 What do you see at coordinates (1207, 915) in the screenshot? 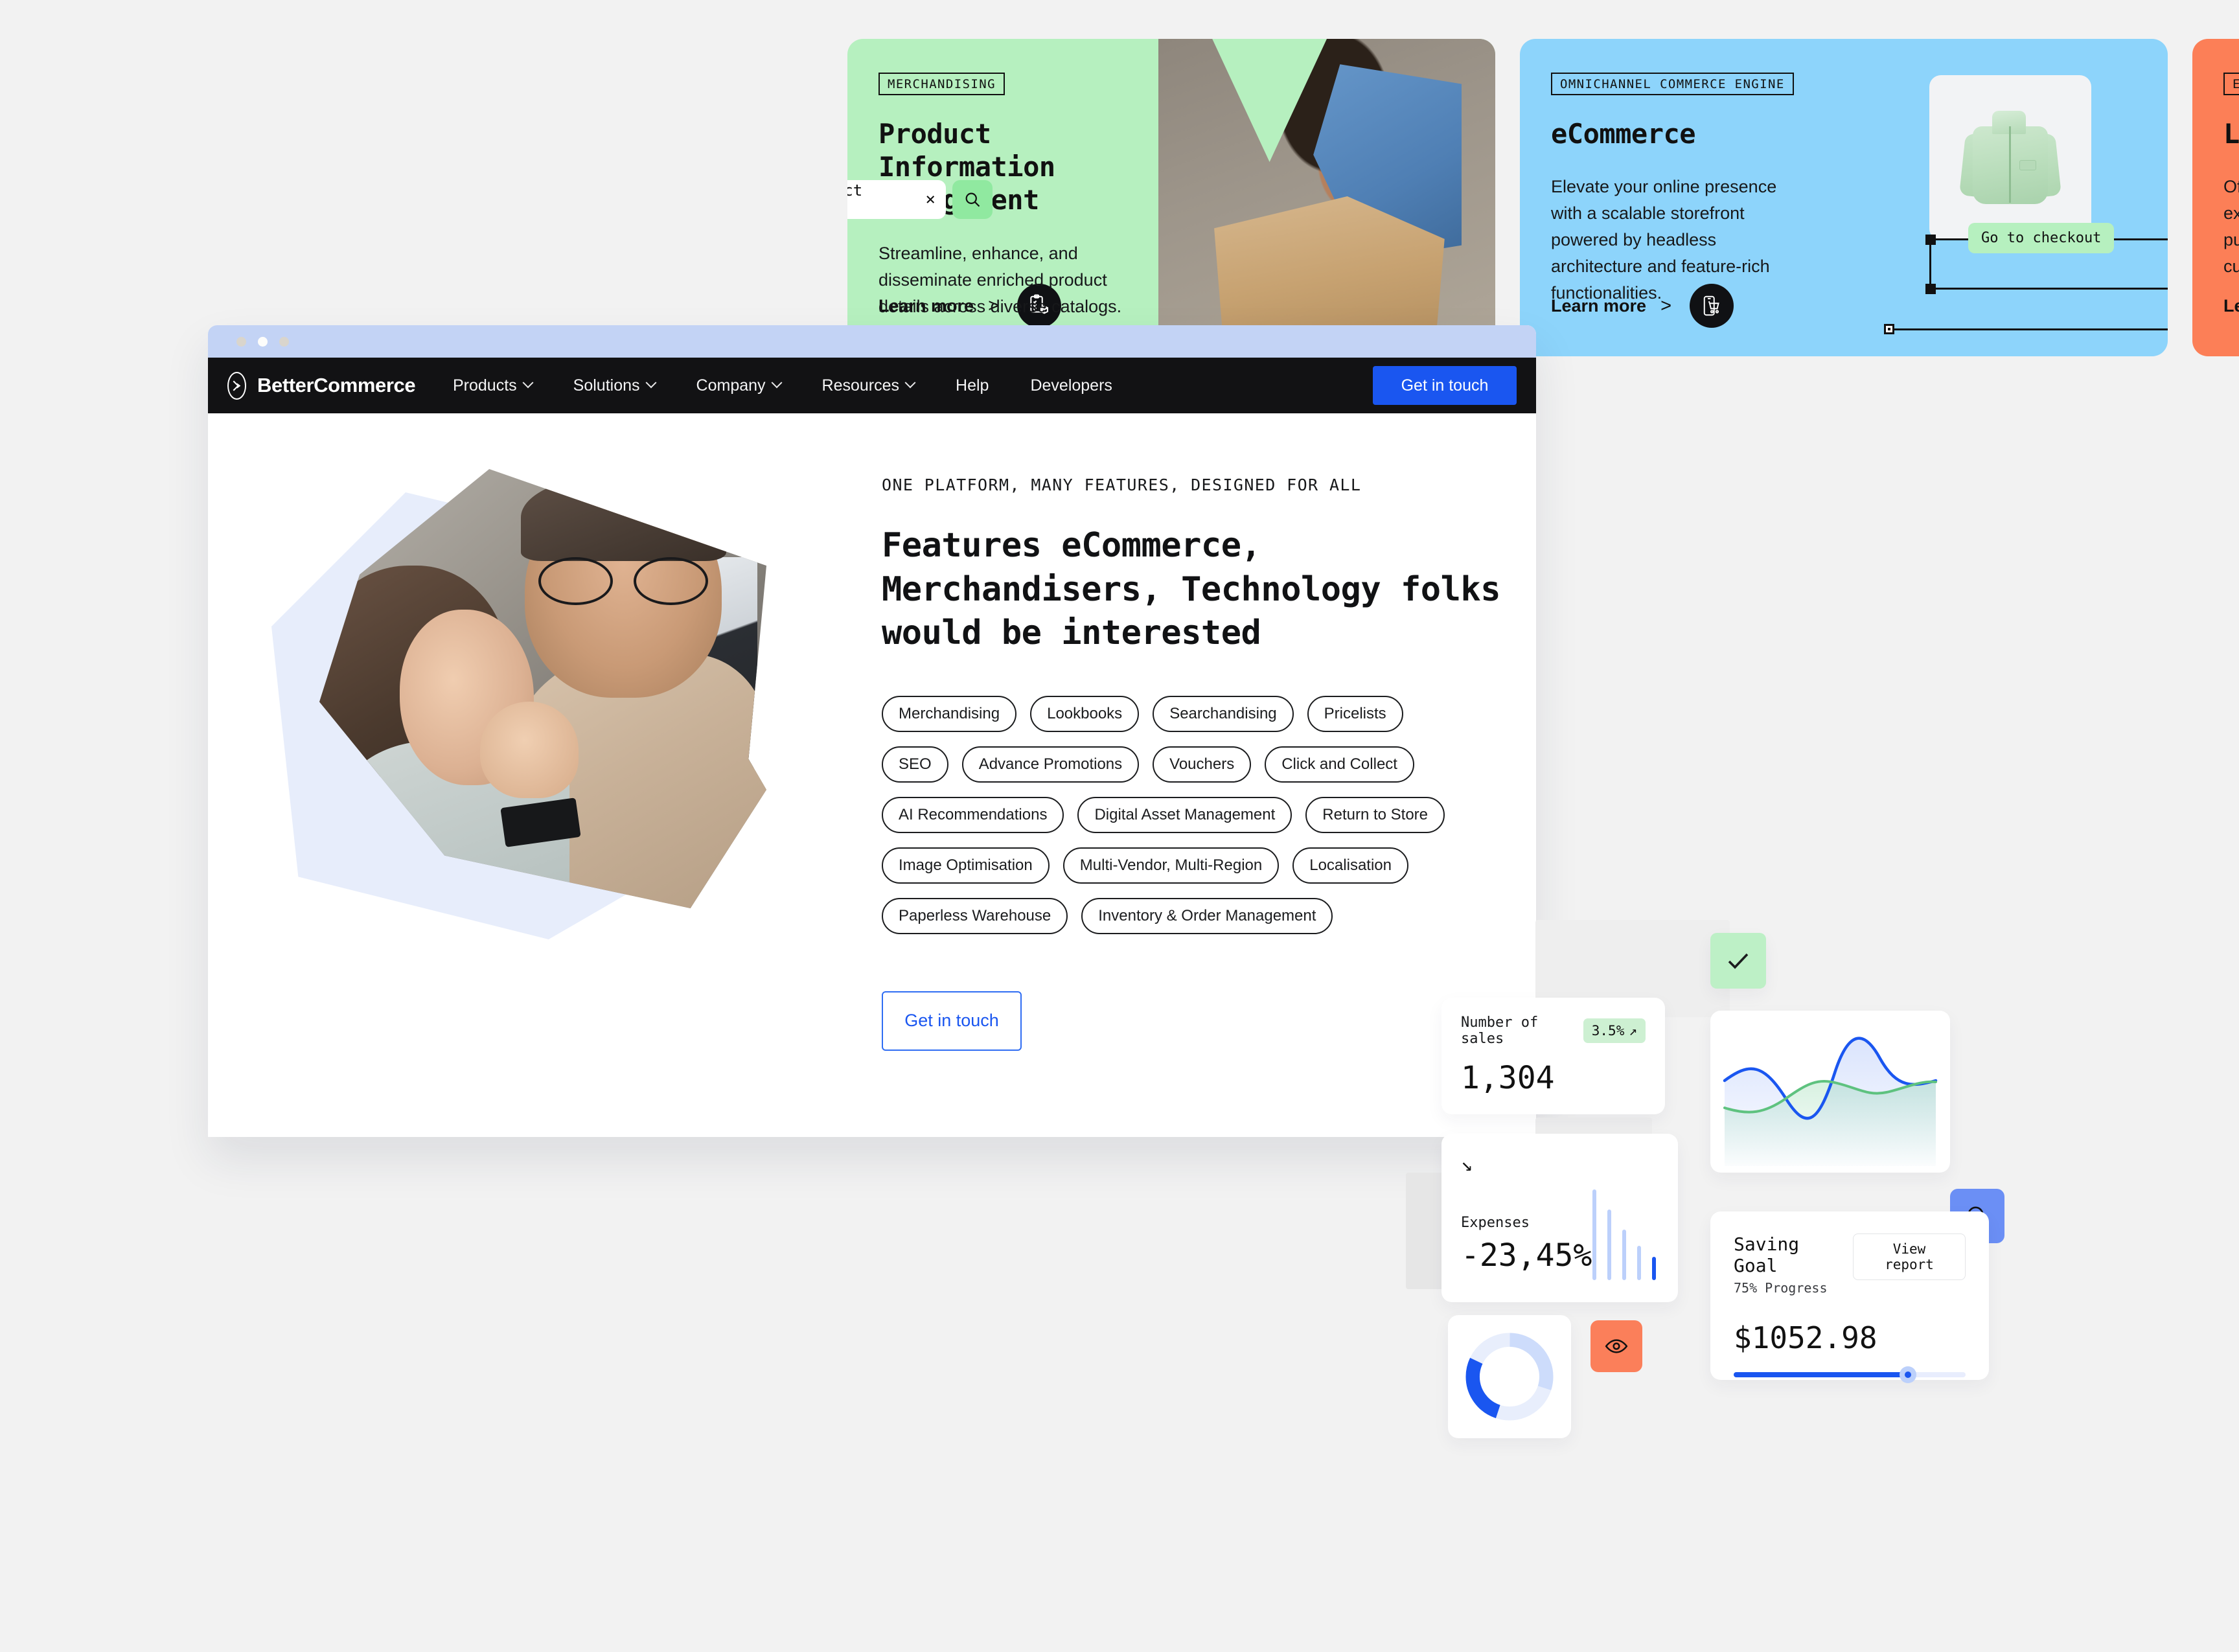
I see `pill-inventory-order-management: Inventory & Order Management` at bounding box center [1207, 915].